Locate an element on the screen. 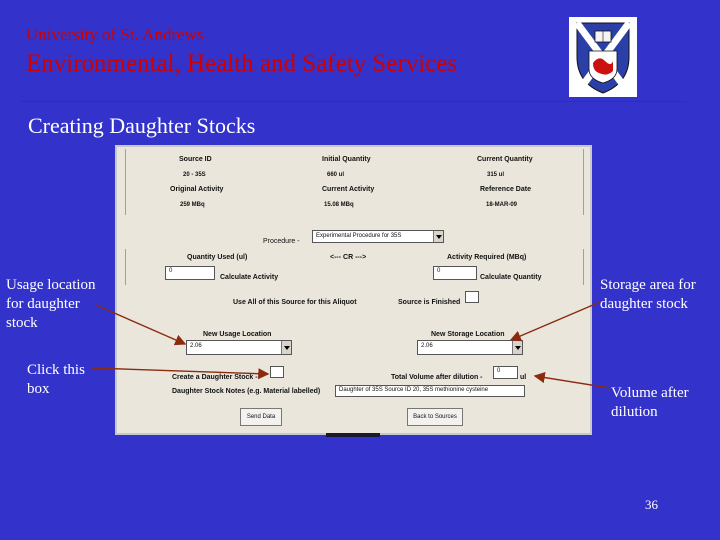 This screenshot has width=720, height=540. source-id-header: Source ID is located at coordinates (195, 159).